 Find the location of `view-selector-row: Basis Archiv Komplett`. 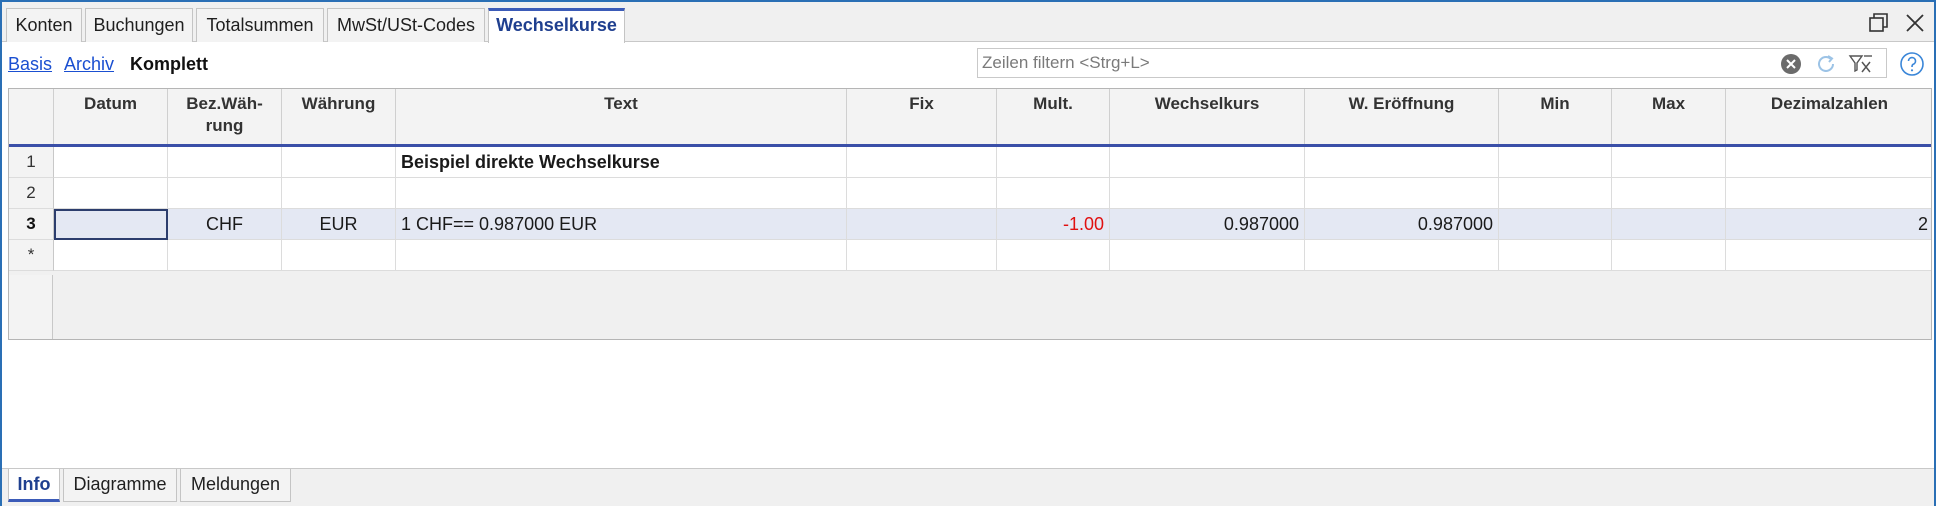

view-selector-row: Basis Archiv Komplett is located at coordinates (968, 64).